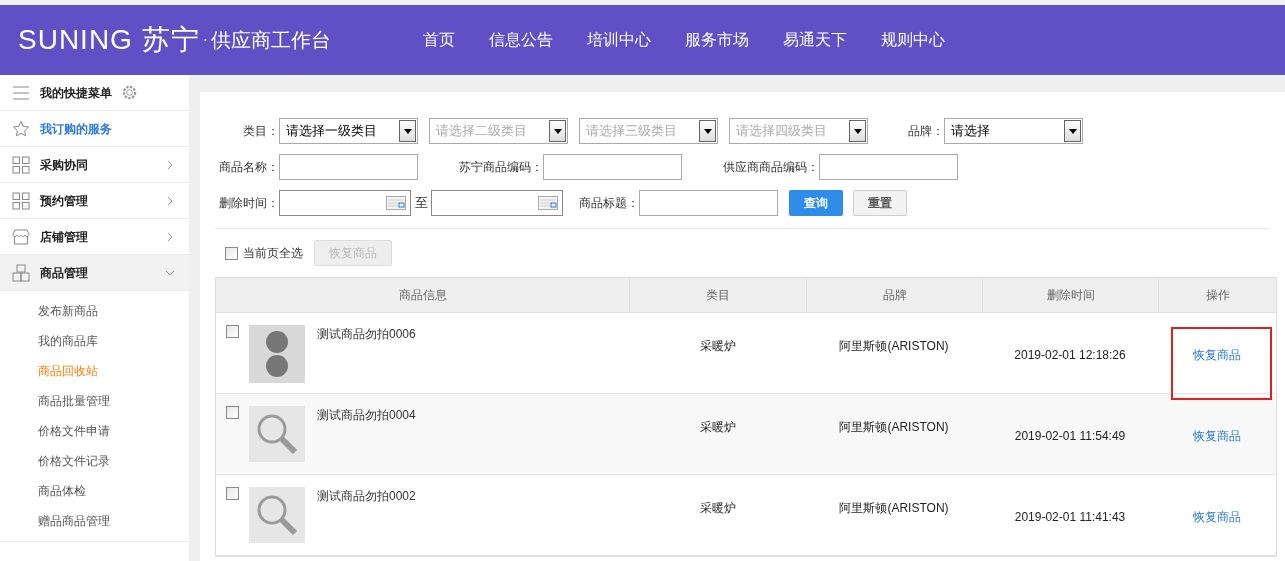 This screenshot has width=1285, height=561. I want to click on sidebar-subitem: 价格文件记录, so click(94, 461).